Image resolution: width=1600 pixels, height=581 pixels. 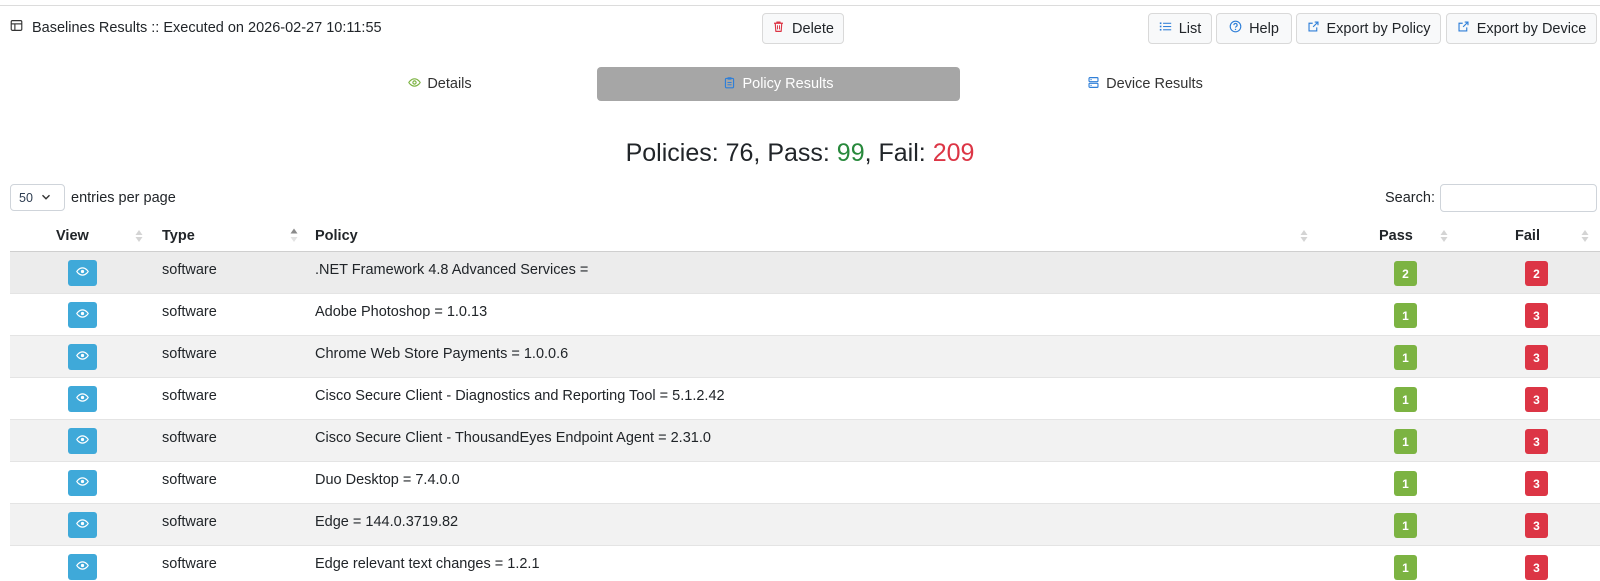 What do you see at coordinates (898, 153) in the screenshot?
I see `summary-fail-prefix: , Fail:` at bounding box center [898, 153].